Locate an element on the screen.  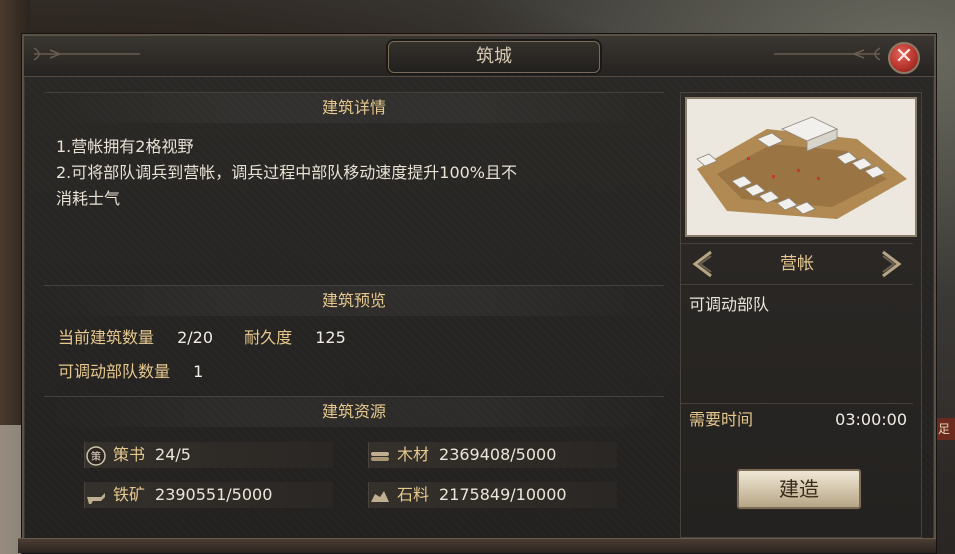
details-line: 消耗士气 is located at coordinates (88, 198).